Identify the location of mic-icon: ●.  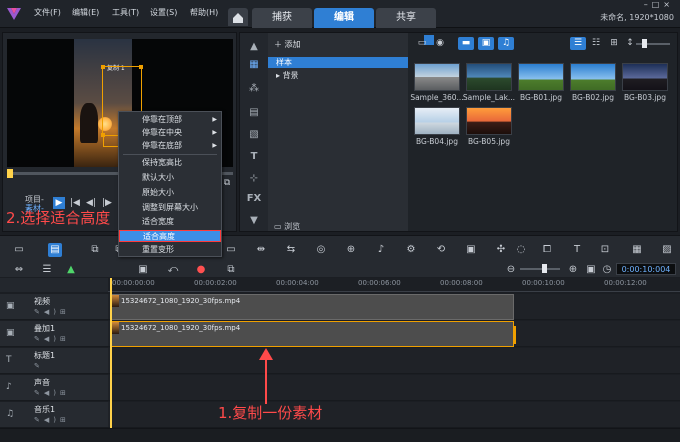
(201, 270).